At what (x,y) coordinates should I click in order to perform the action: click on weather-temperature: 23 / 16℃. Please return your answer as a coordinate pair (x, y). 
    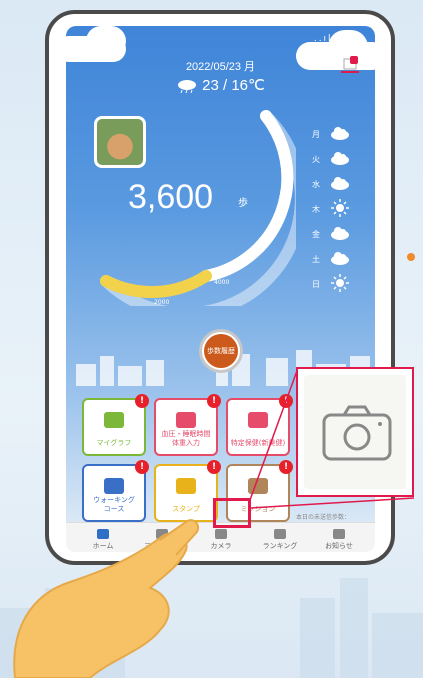
    Looking at the image, I should click on (233, 85).